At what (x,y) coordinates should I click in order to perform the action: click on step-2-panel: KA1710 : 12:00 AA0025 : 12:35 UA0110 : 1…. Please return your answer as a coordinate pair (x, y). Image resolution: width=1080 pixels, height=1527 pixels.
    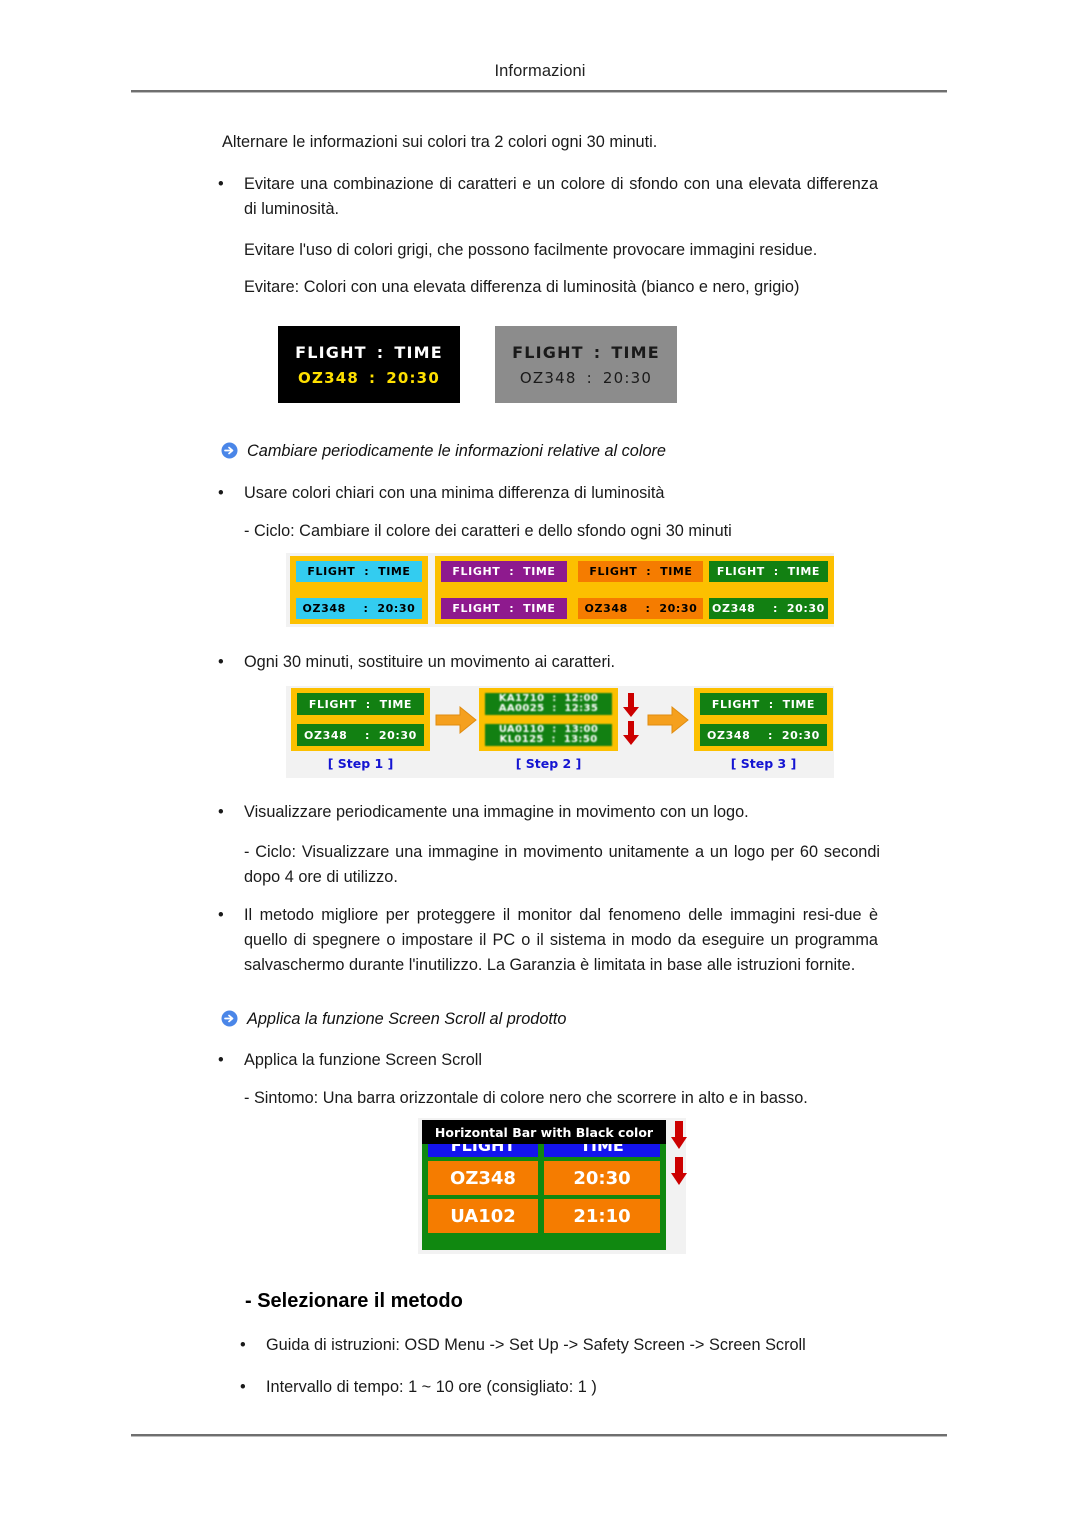
    Looking at the image, I should click on (548, 719).